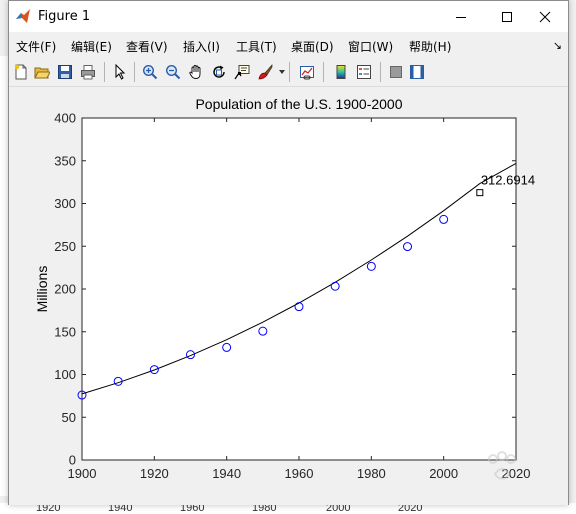  Describe the element at coordinates (36, 46) in the screenshot. I see `menu-file: 文件(F)` at that location.